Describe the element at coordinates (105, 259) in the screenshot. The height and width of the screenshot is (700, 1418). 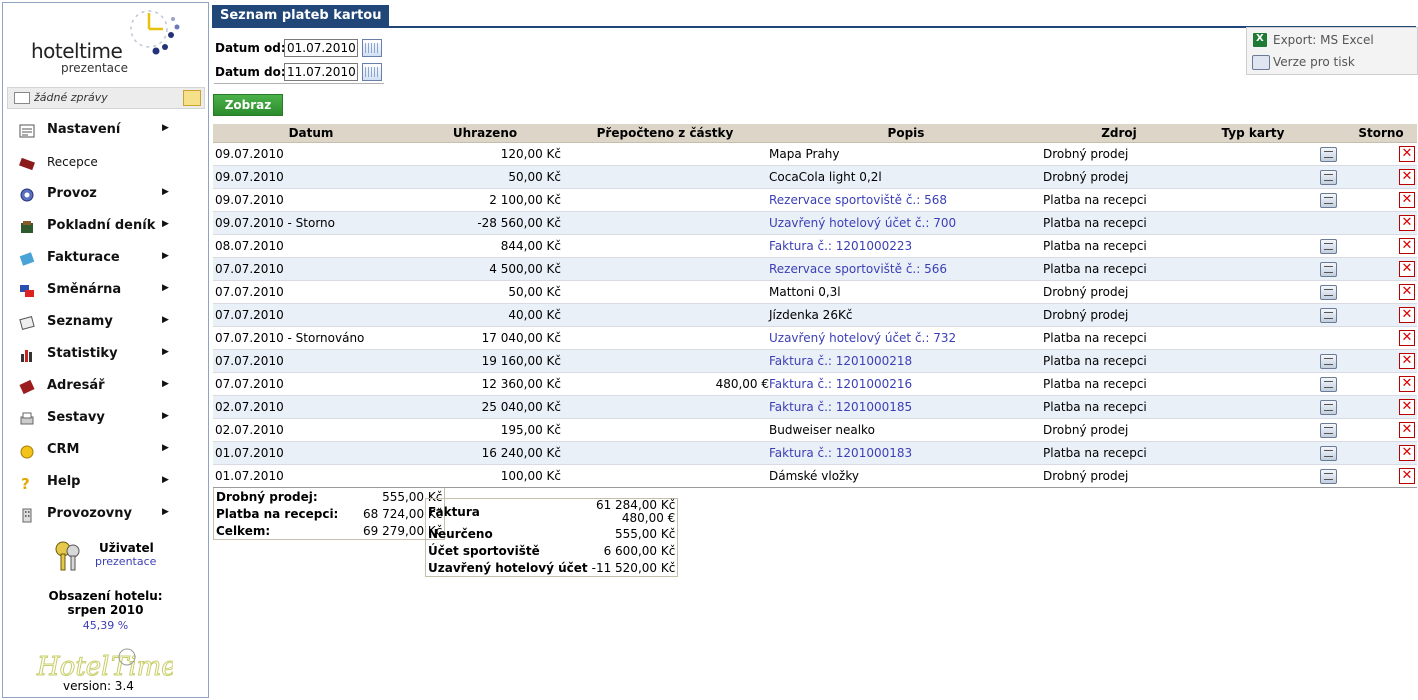
I see `menu-item-fakturace: Fakturace ▶` at that location.